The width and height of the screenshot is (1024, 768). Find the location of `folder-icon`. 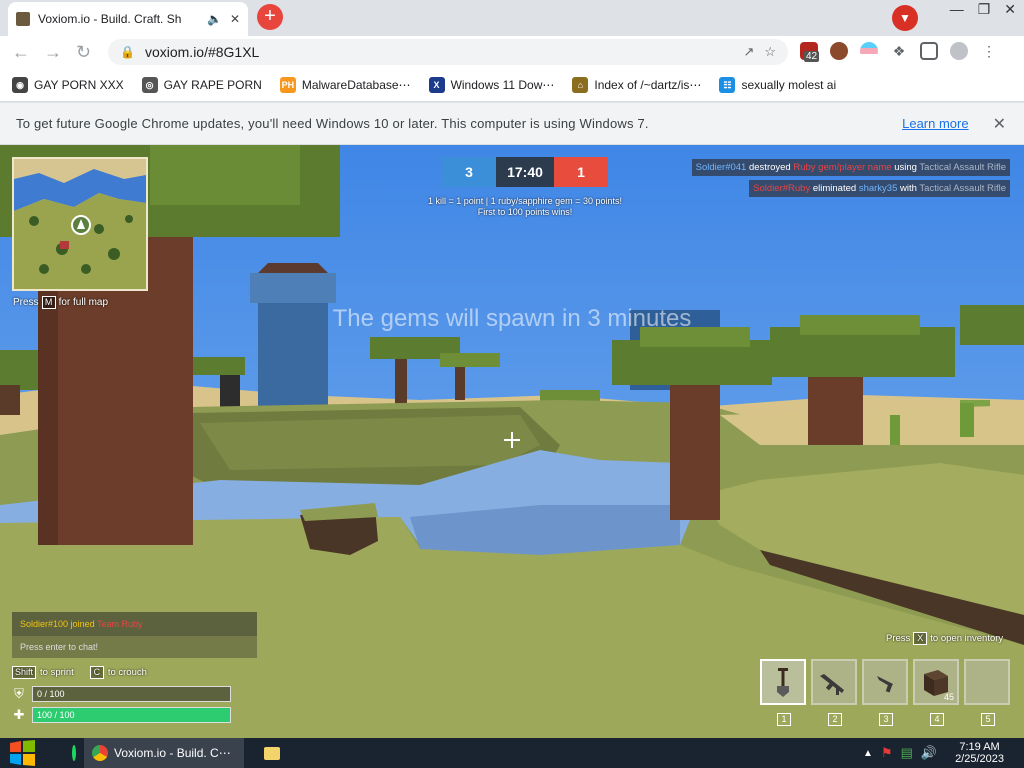

folder-icon is located at coordinates (272, 753).